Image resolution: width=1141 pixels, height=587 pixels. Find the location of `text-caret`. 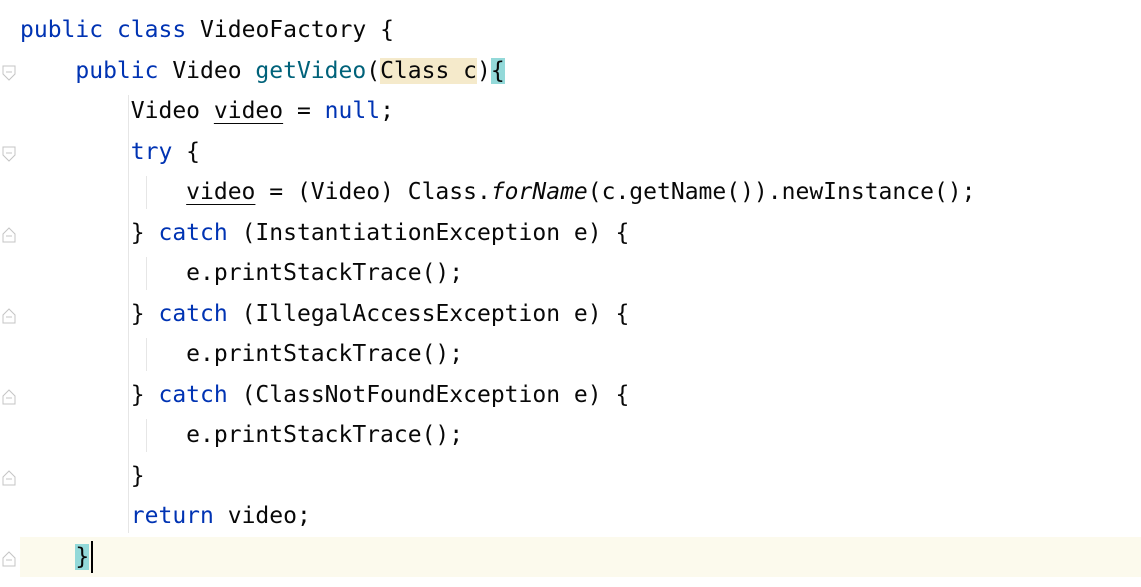

text-caret is located at coordinates (91, 556).